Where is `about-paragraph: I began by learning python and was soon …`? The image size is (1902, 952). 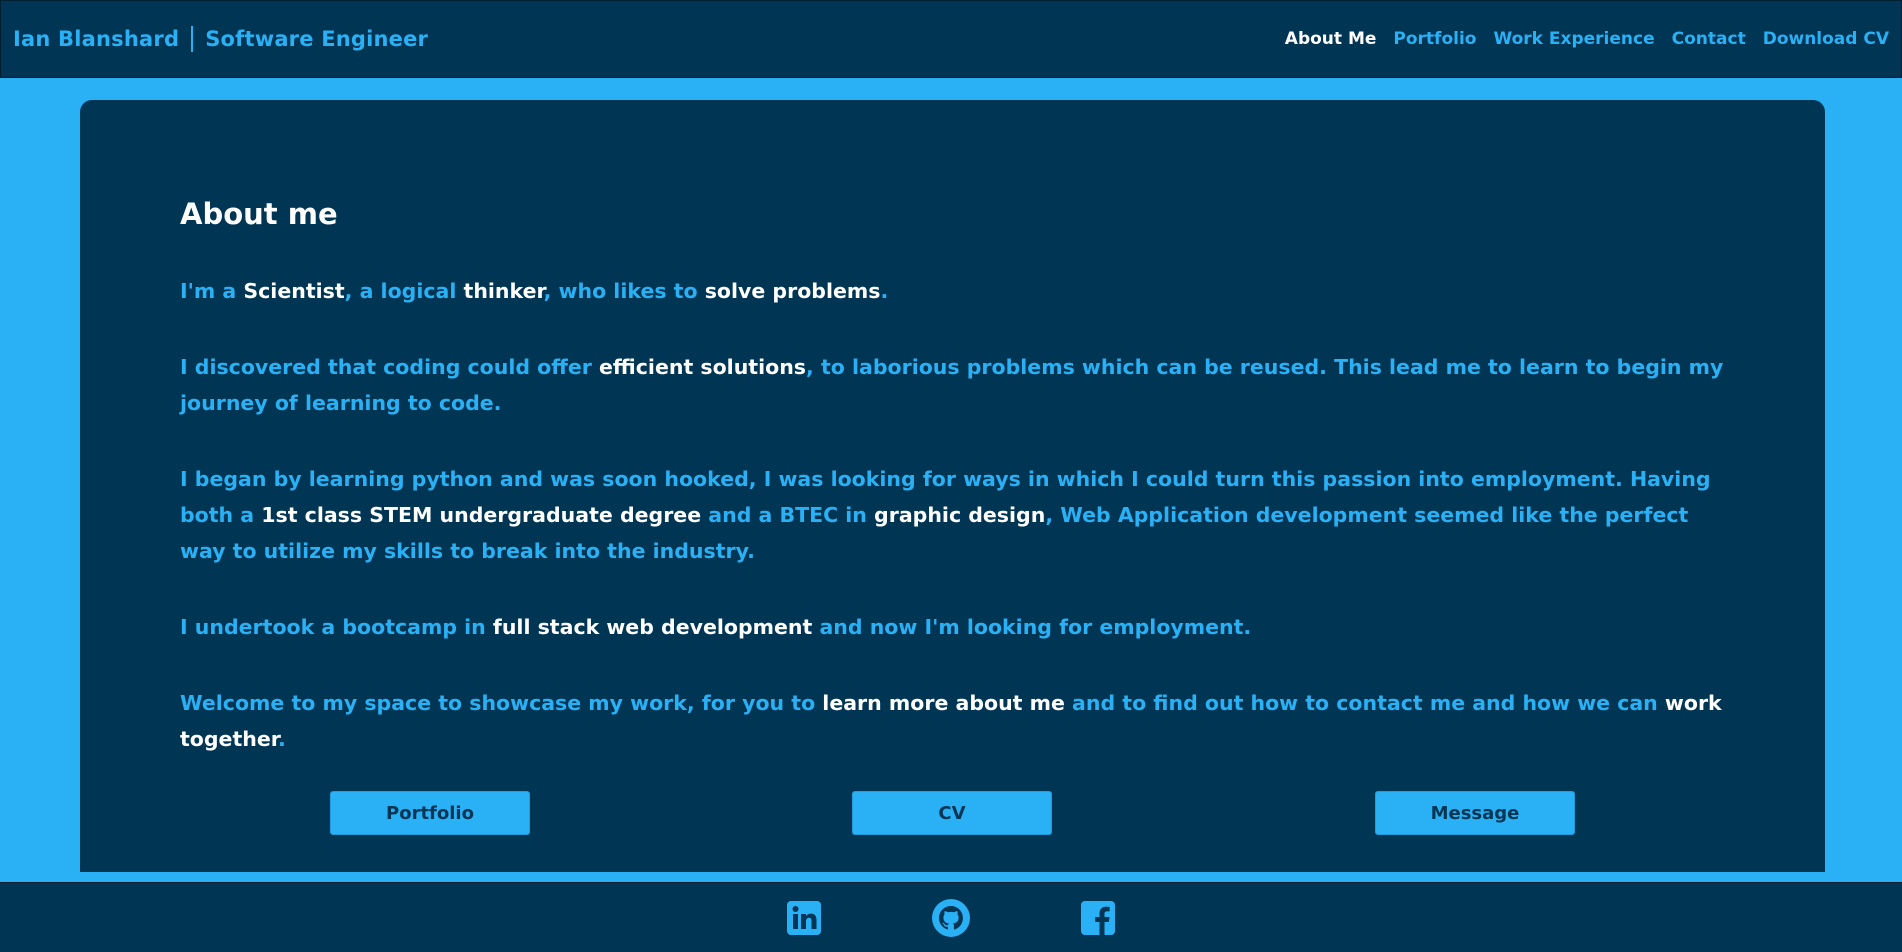
about-paragraph: I began by learning python and was soon … is located at coordinates (952, 515).